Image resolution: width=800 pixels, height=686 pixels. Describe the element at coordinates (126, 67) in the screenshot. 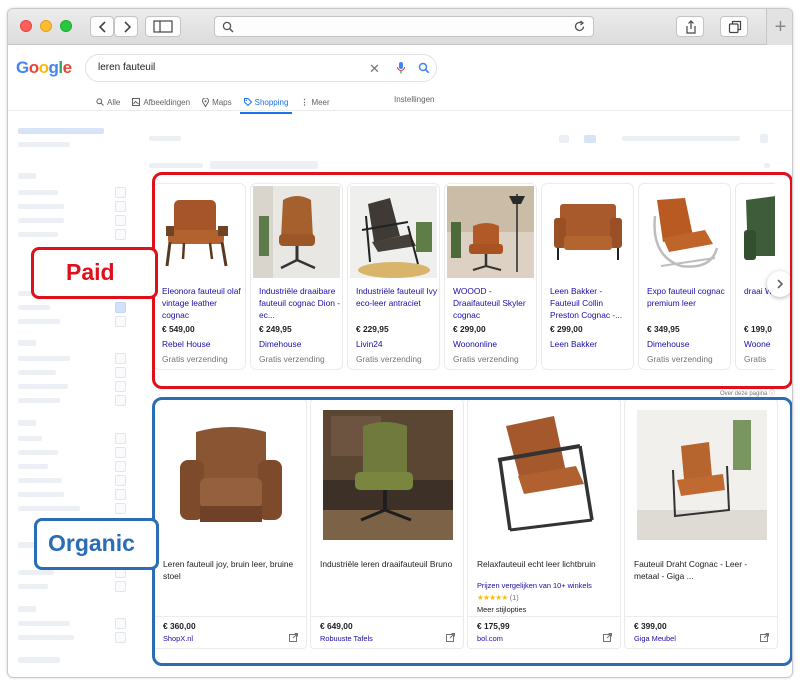

I see `search-query: leren fauteuil` at that location.